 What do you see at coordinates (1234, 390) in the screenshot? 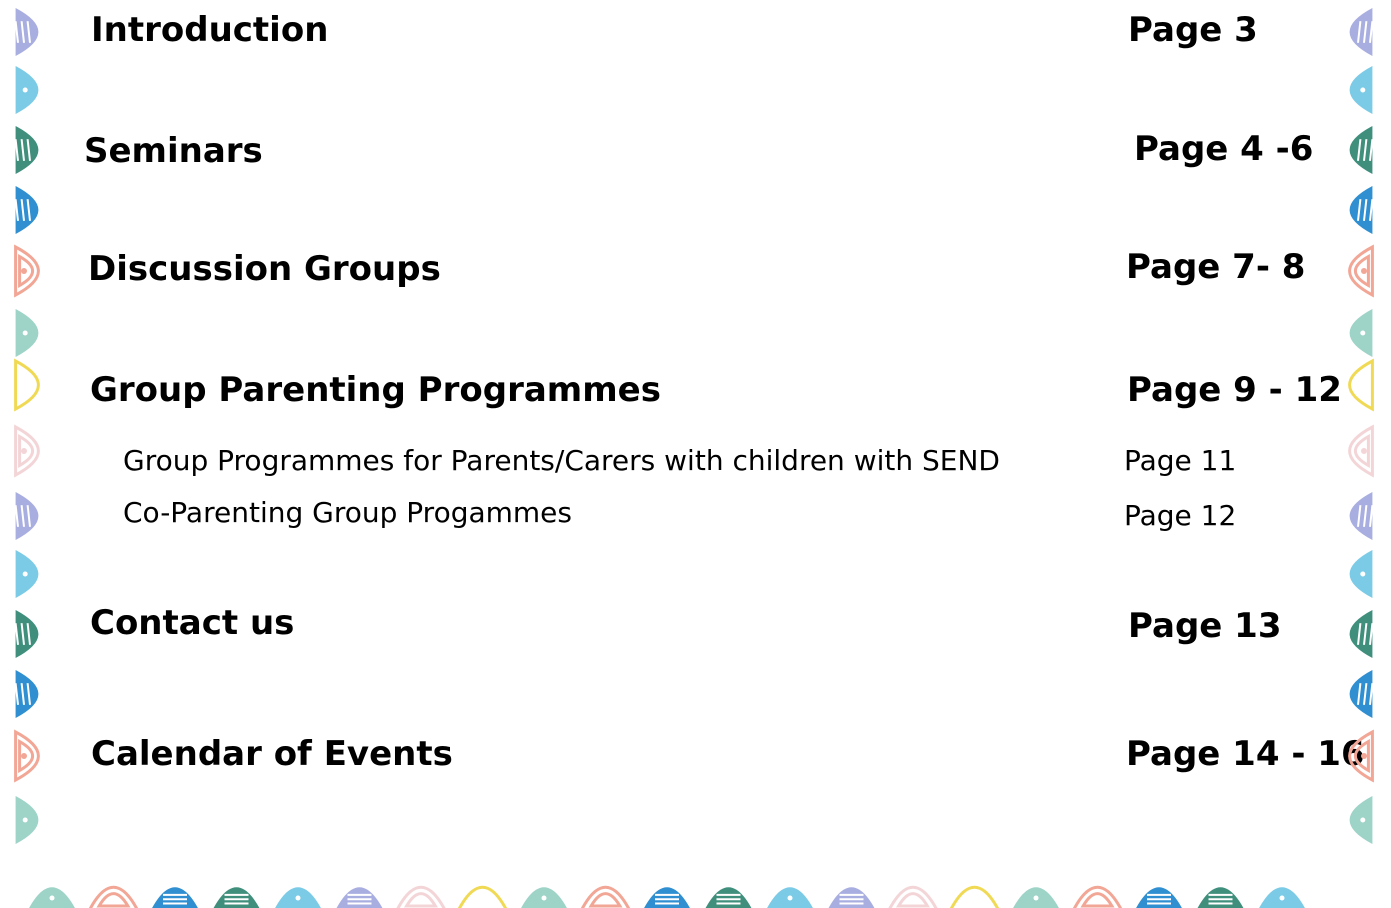
I see `toc-page-group-parenting-programmes: Page 9 - 12` at bounding box center [1234, 390].